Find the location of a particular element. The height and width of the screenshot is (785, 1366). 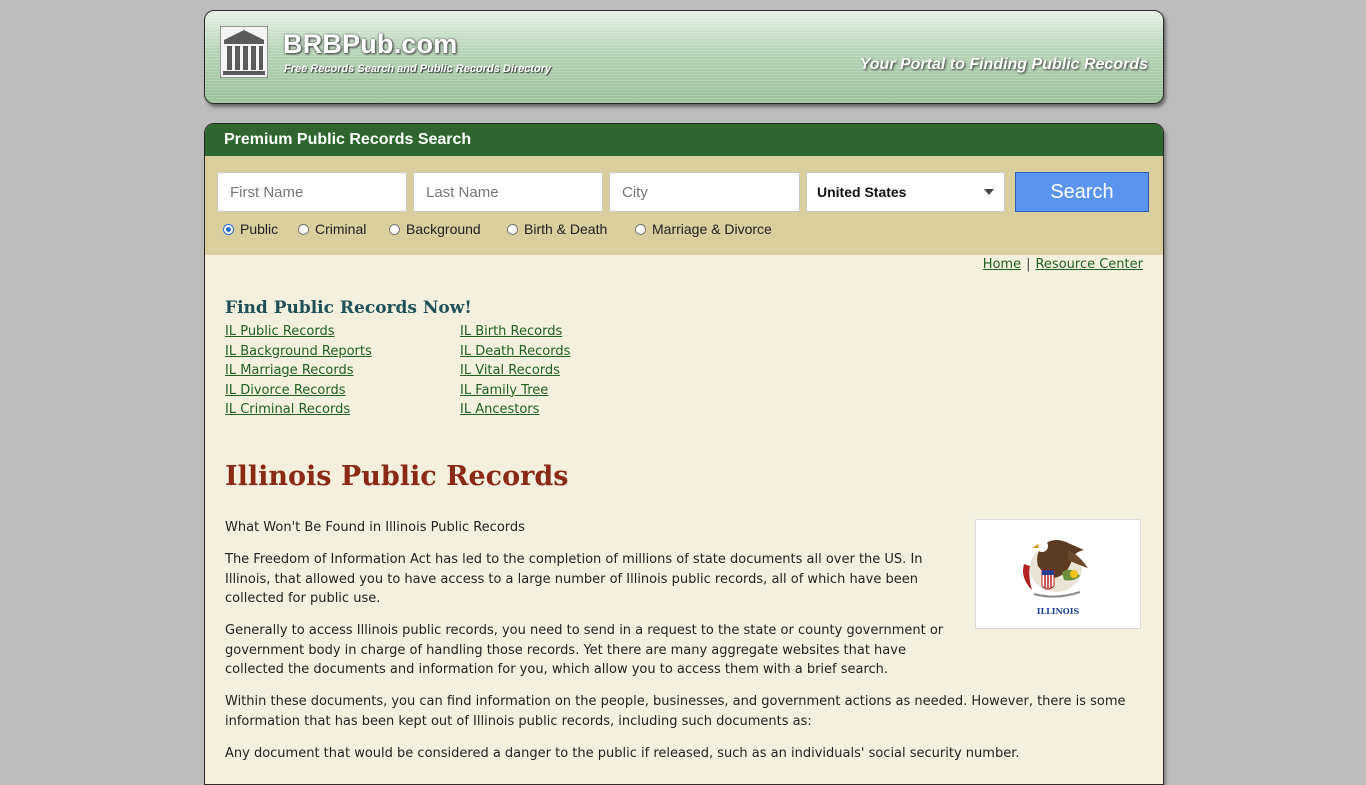

search-panel-title: Premium Public Records Search is located at coordinates (684, 140).